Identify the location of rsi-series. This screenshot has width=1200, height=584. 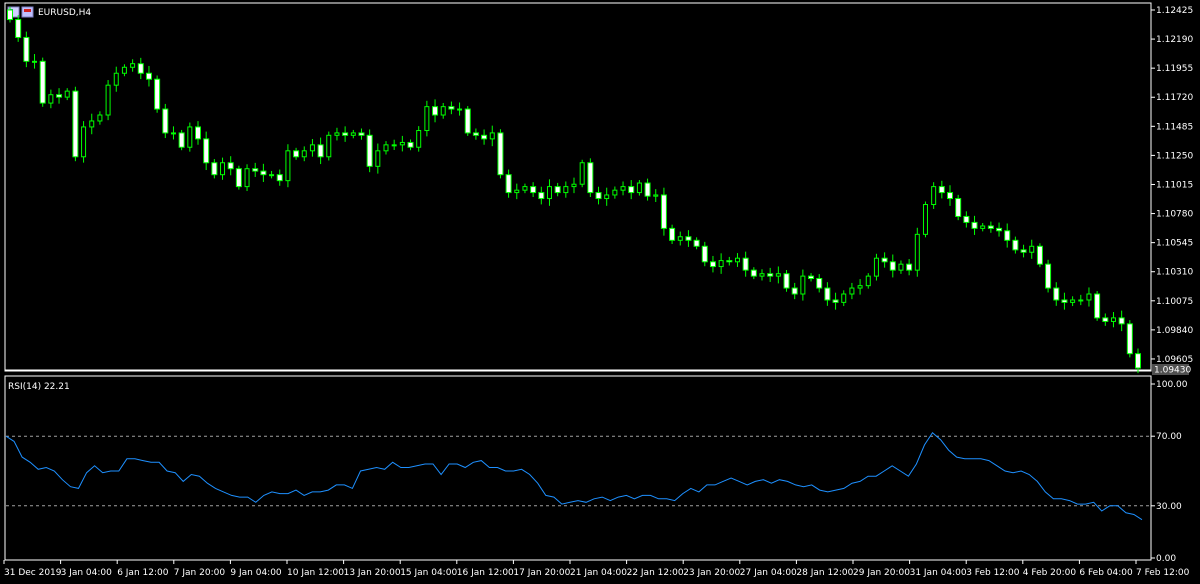
(574, 476).